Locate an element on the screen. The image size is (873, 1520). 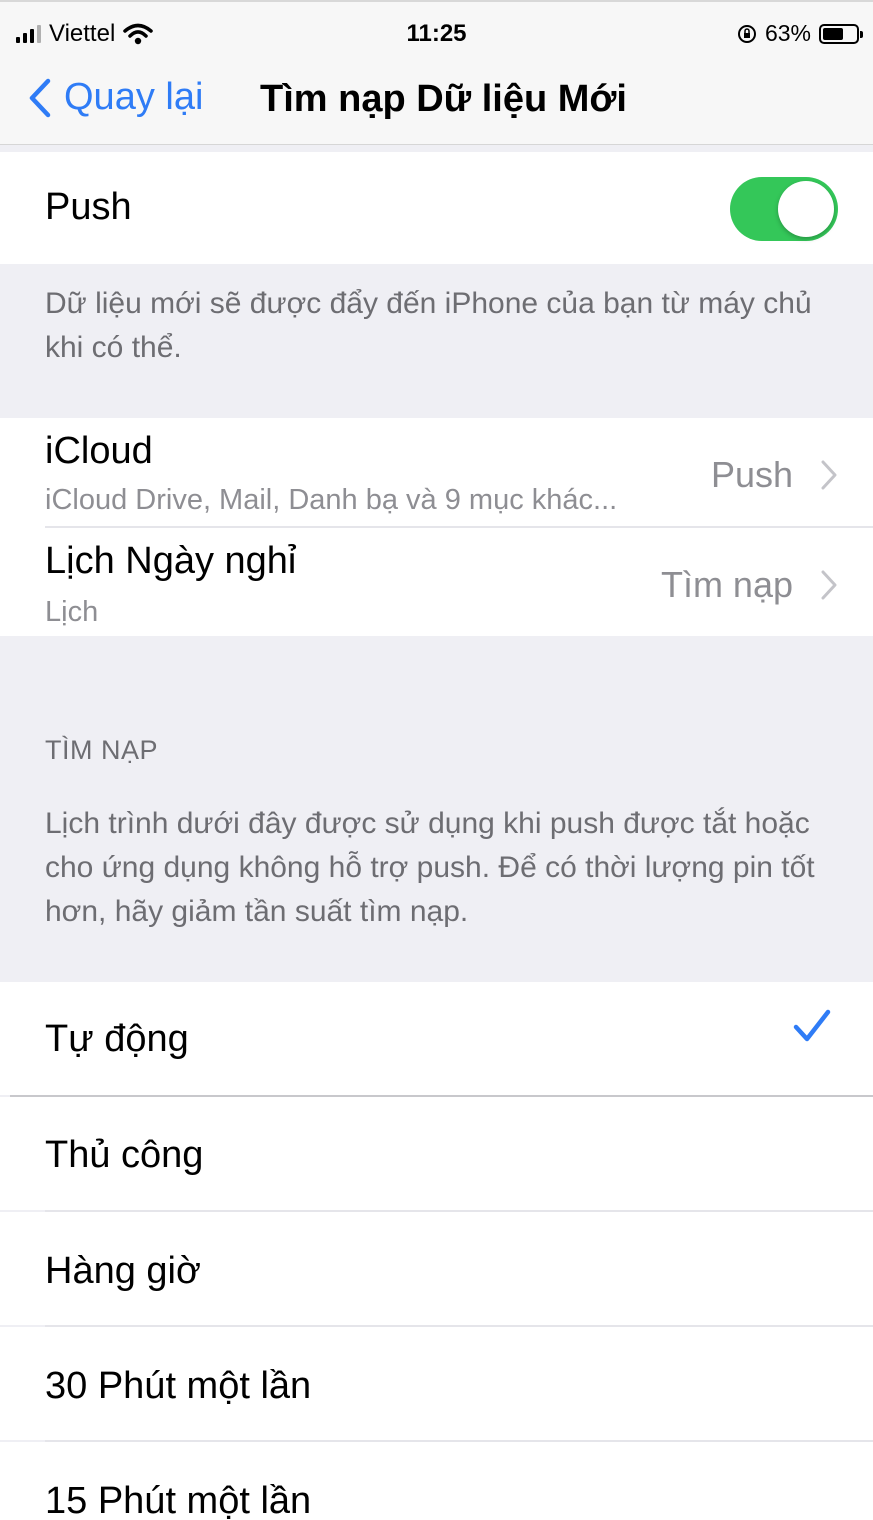
account-row-holidays: Lịch Ngày nghỉ Lịch Tìm nạp is located at coordinates (436, 582).